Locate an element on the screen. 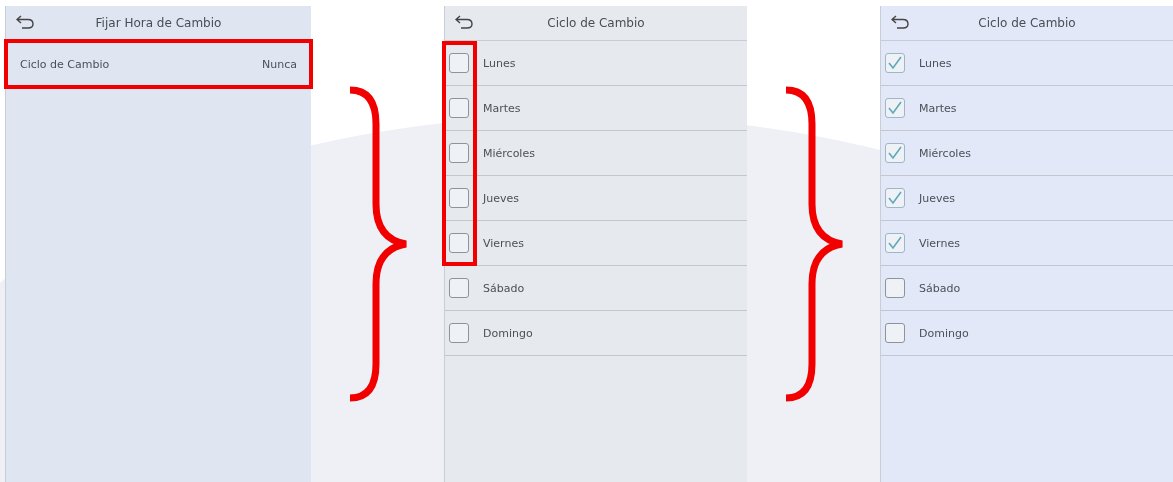 The width and height of the screenshot is (1173, 482). screen-title: Fijar Hora de Cambio is located at coordinates (158, 23).